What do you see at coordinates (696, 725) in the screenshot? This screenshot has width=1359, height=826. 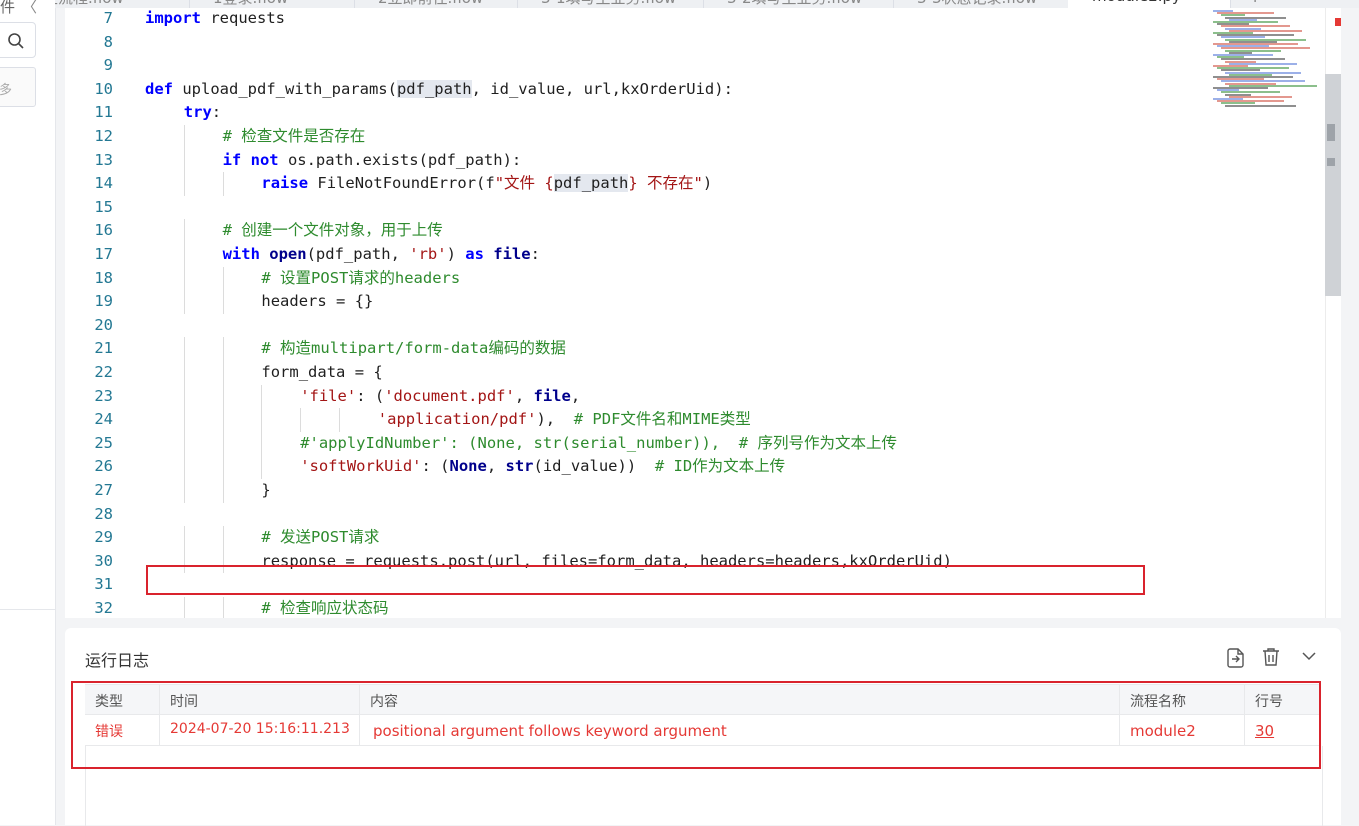 I see `log-highlight-box` at bounding box center [696, 725].